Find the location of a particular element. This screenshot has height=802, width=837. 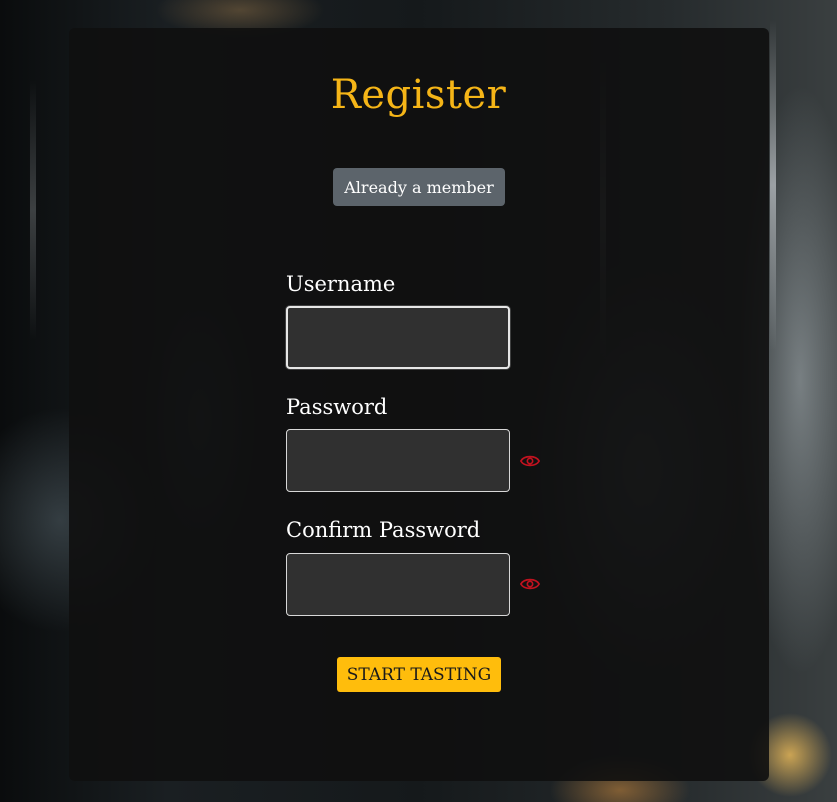

confirm-password-eye-icon is located at coordinates (530, 584).